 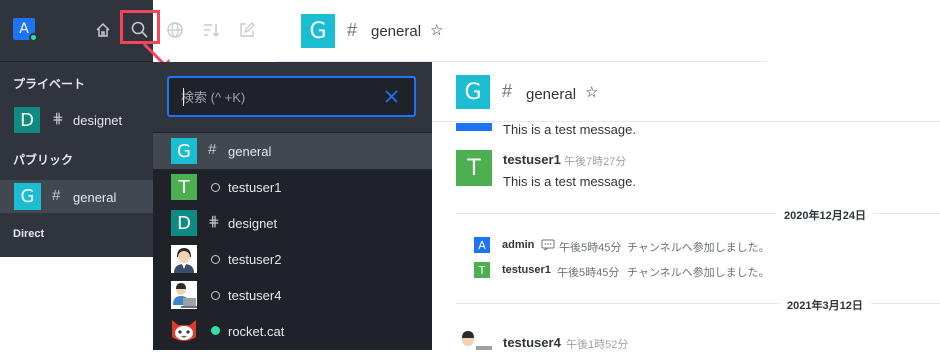 What do you see at coordinates (292, 295) in the screenshot?
I see `search-result-testuser4: testuser4` at bounding box center [292, 295].